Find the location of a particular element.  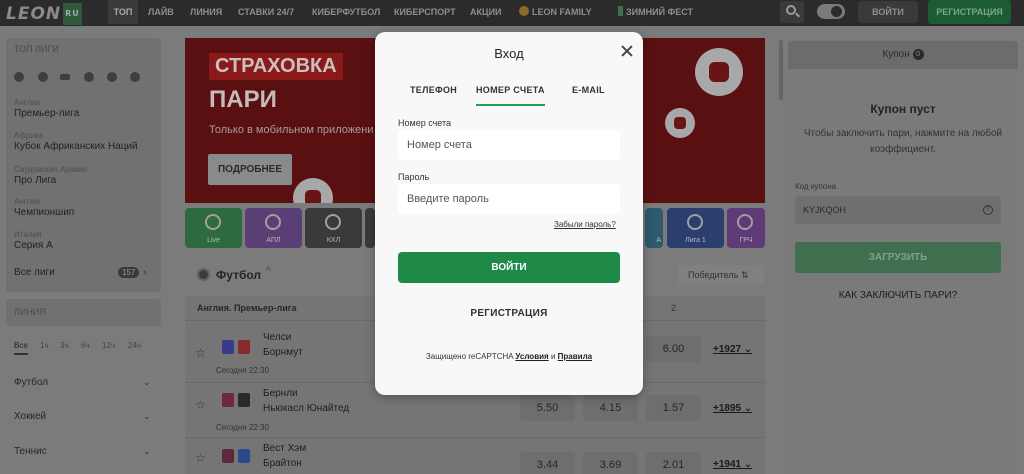

close-icon is located at coordinates (627, 51).